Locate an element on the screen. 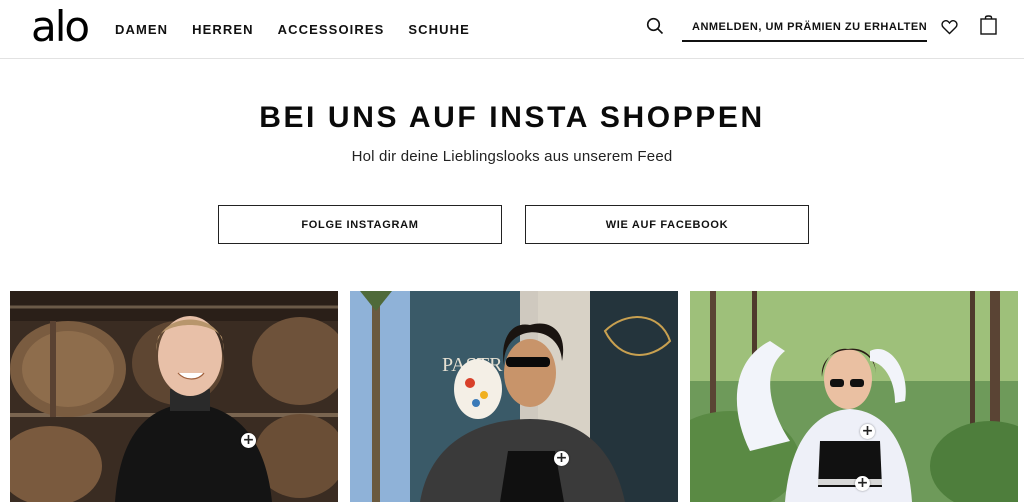 The height and width of the screenshot is (502, 1024). instagram-post-2: PASTR + is located at coordinates (514, 396).